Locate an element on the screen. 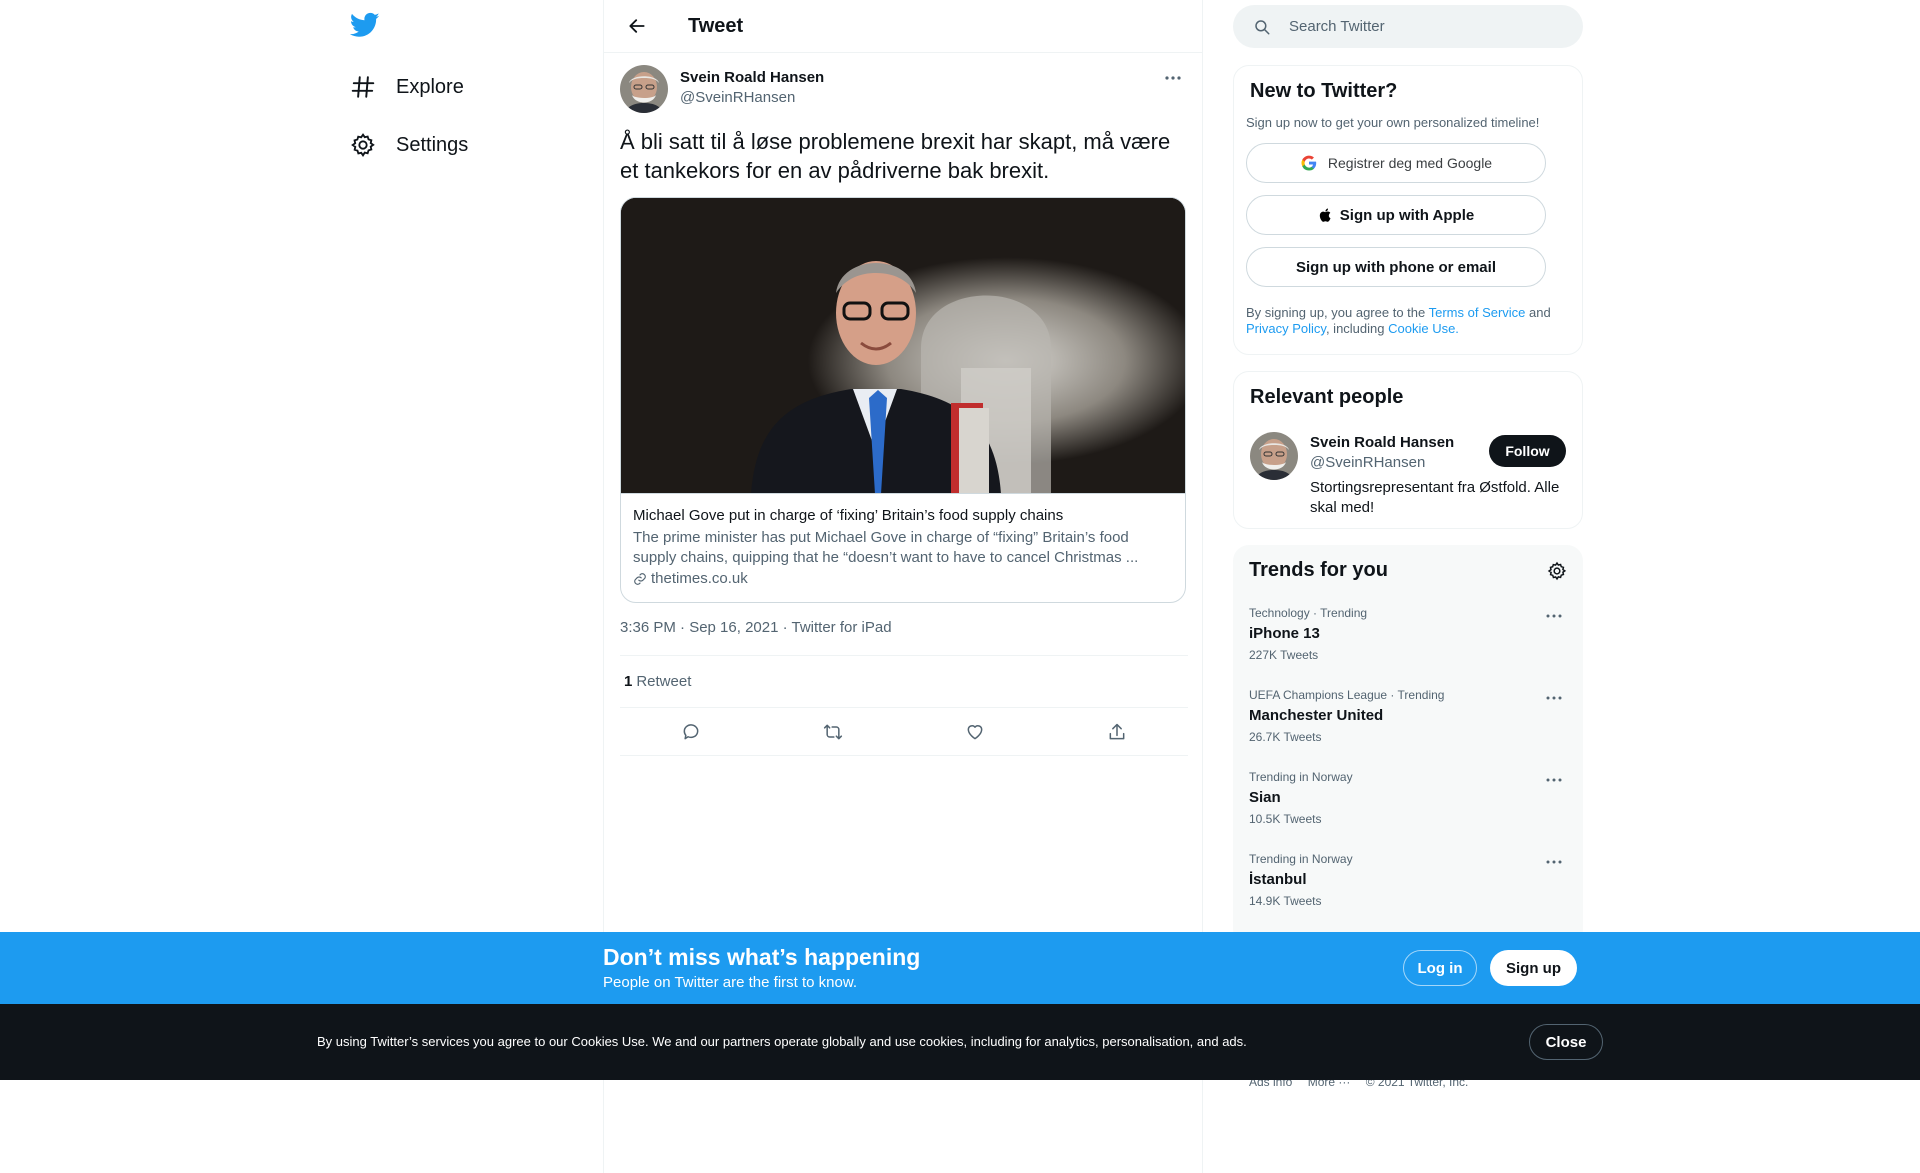  google-signup-label: Registrer deg med Google is located at coordinates (1410, 163).